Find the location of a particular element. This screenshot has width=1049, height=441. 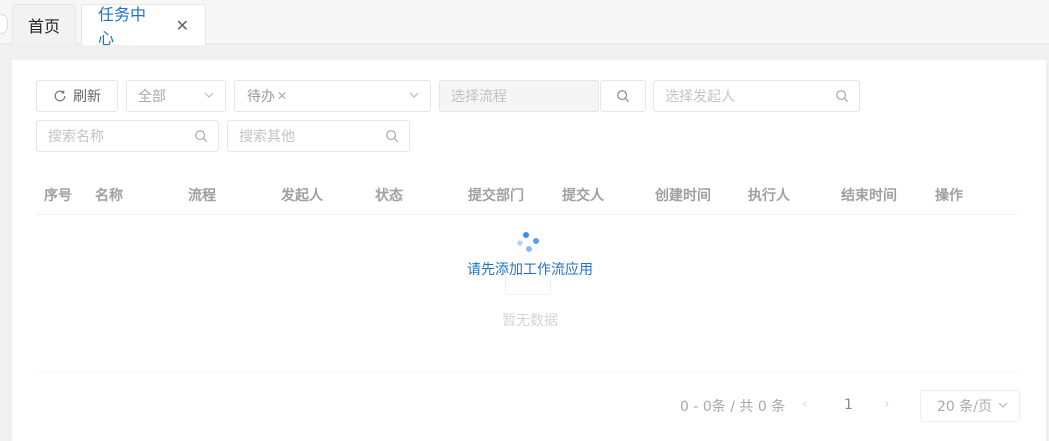

column-header-initiator: 发起人 is located at coordinates (302, 195).